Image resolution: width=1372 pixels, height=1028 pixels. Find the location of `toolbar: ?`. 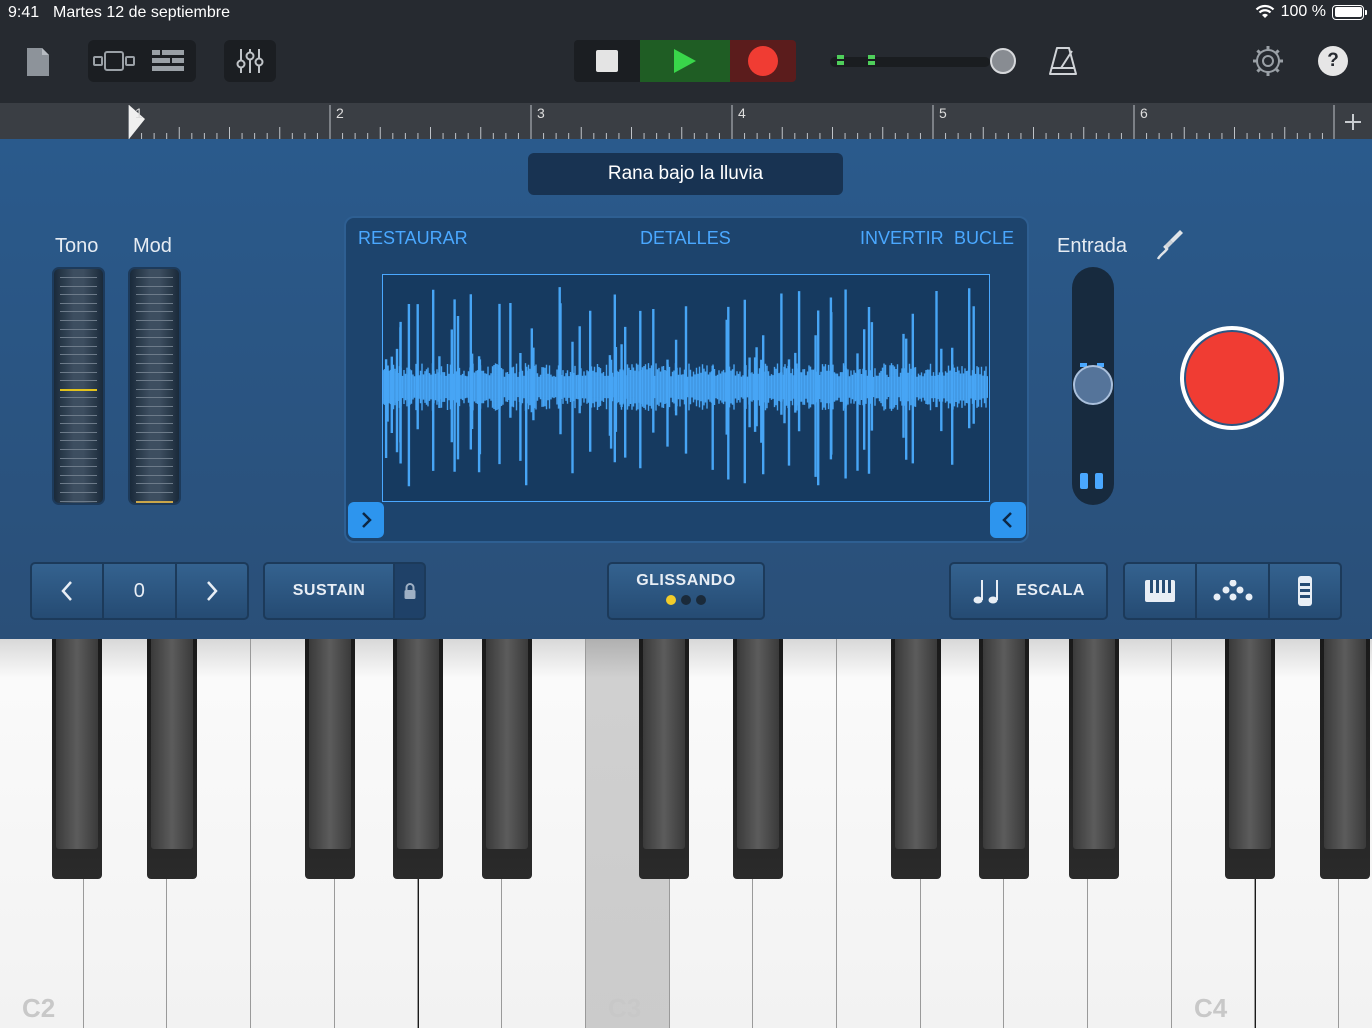

toolbar: ? is located at coordinates (686, 64).